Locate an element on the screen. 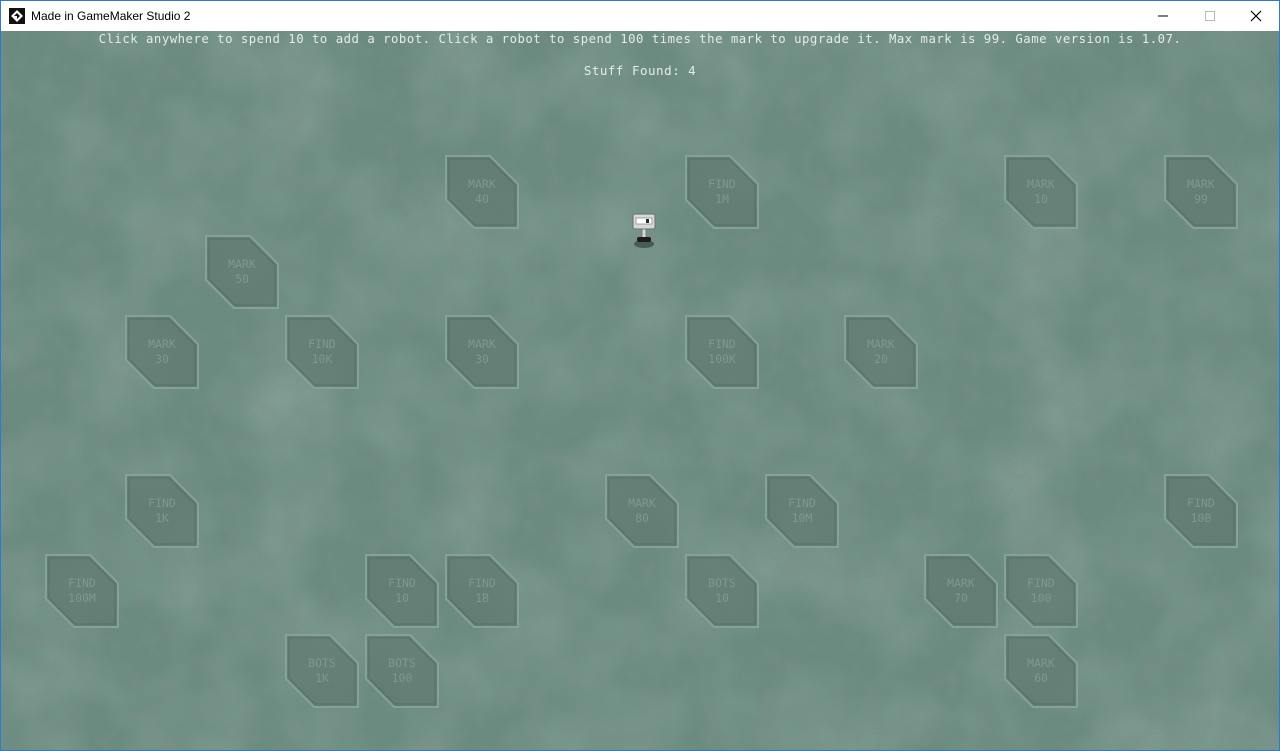 This screenshot has height=751, width=1280. title-bar: Made in GameMaker Studio 2 is located at coordinates (640, 16).